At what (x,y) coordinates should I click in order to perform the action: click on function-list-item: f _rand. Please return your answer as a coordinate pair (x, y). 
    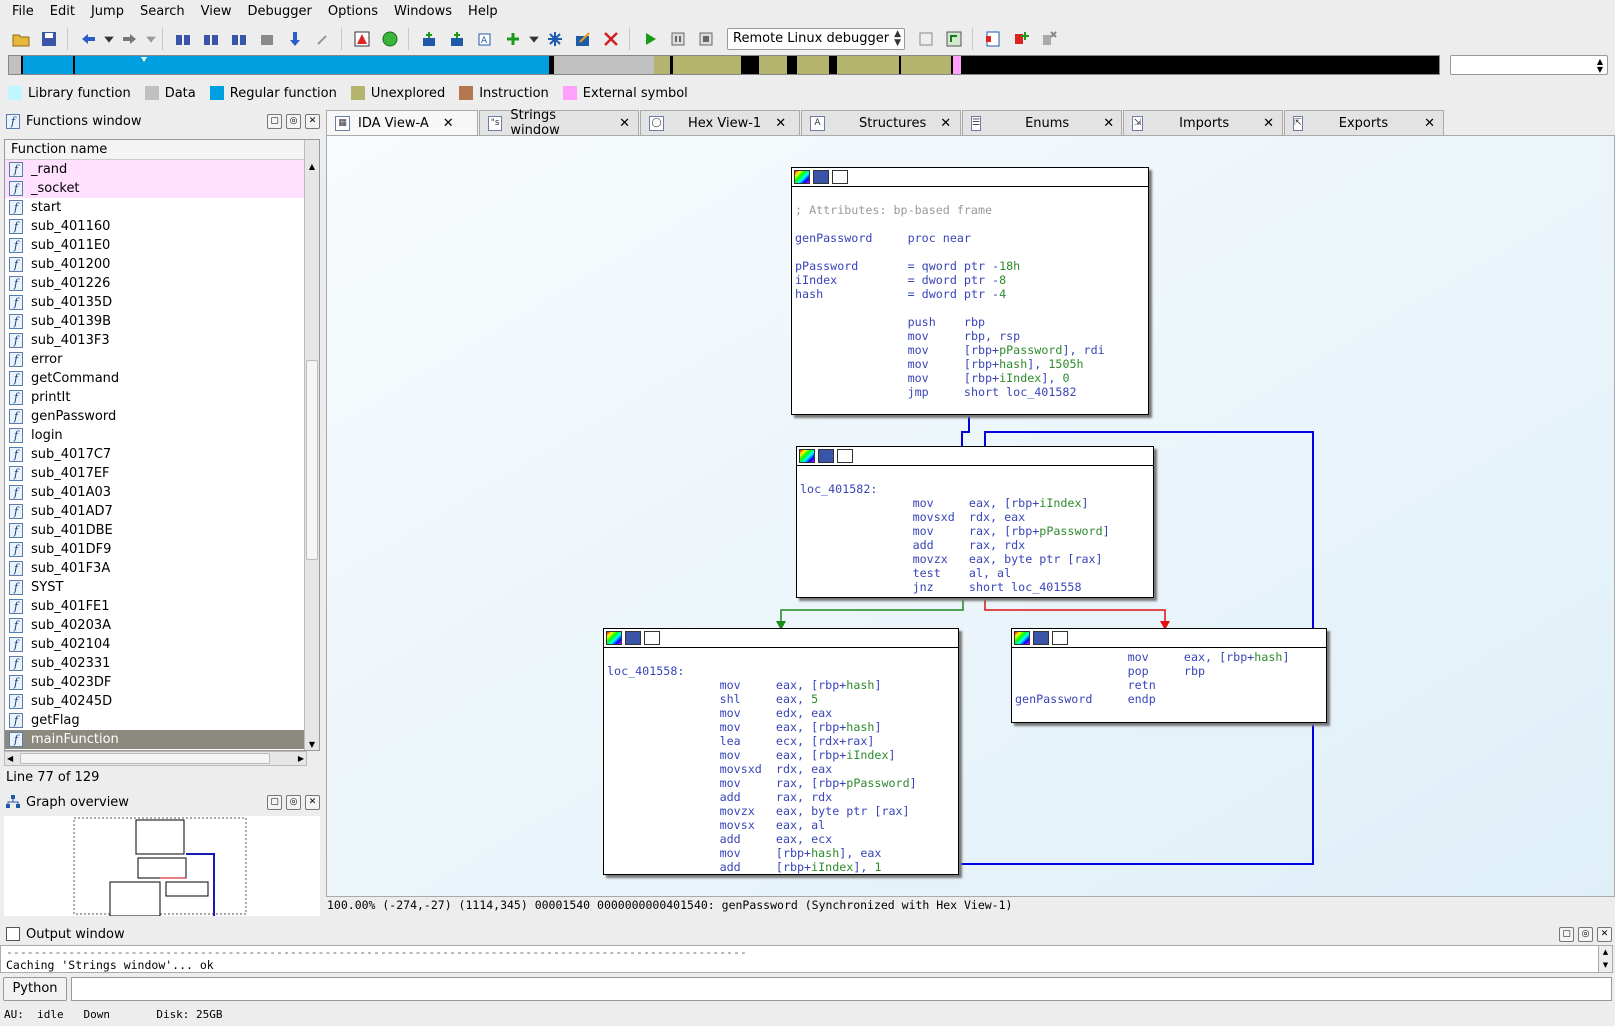
    Looking at the image, I should click on (155, 169).